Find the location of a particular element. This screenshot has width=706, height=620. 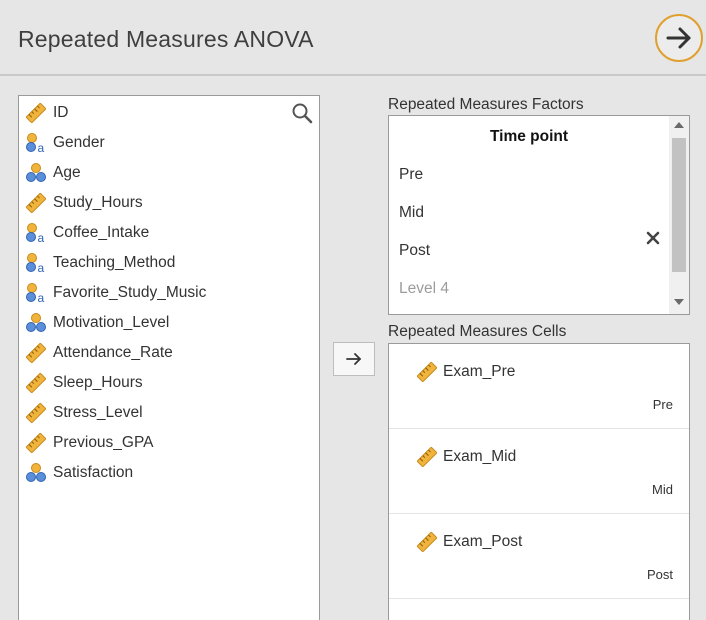

variable-item: a Gender is located at coordinates (64, 143).